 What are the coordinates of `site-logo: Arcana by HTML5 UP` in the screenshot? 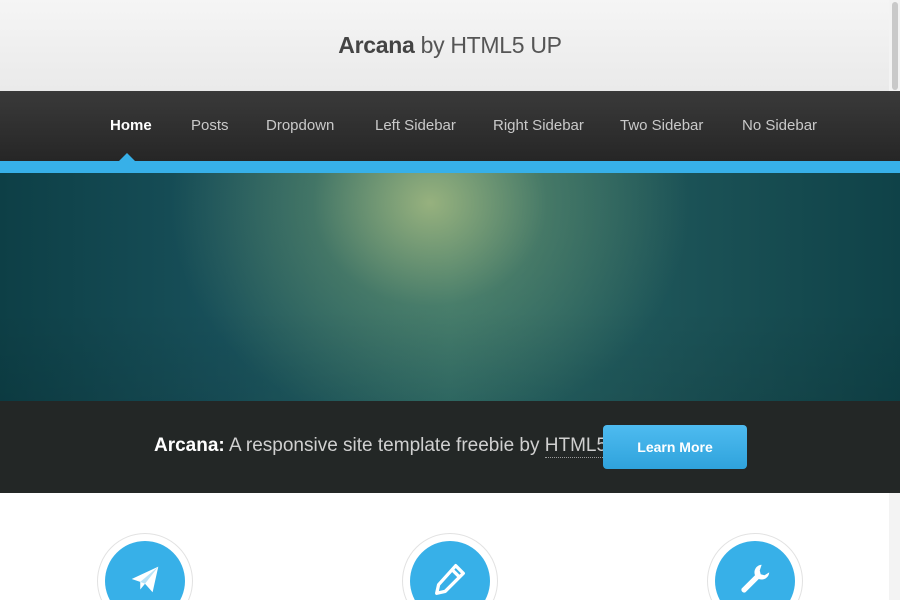 It's located at (450, 45).